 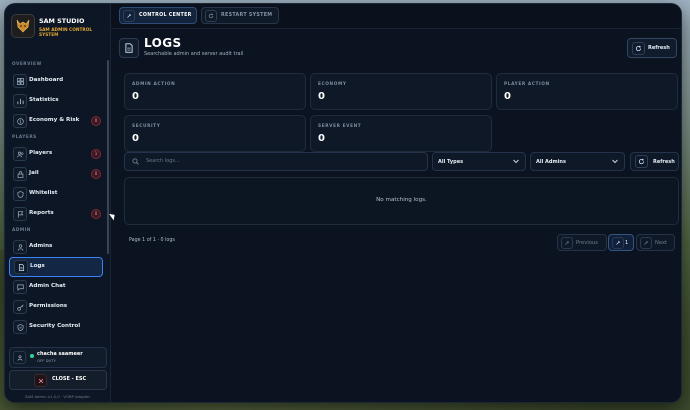 I want to click on sidebar-item-label: Logs, so click(x=37, y=266).